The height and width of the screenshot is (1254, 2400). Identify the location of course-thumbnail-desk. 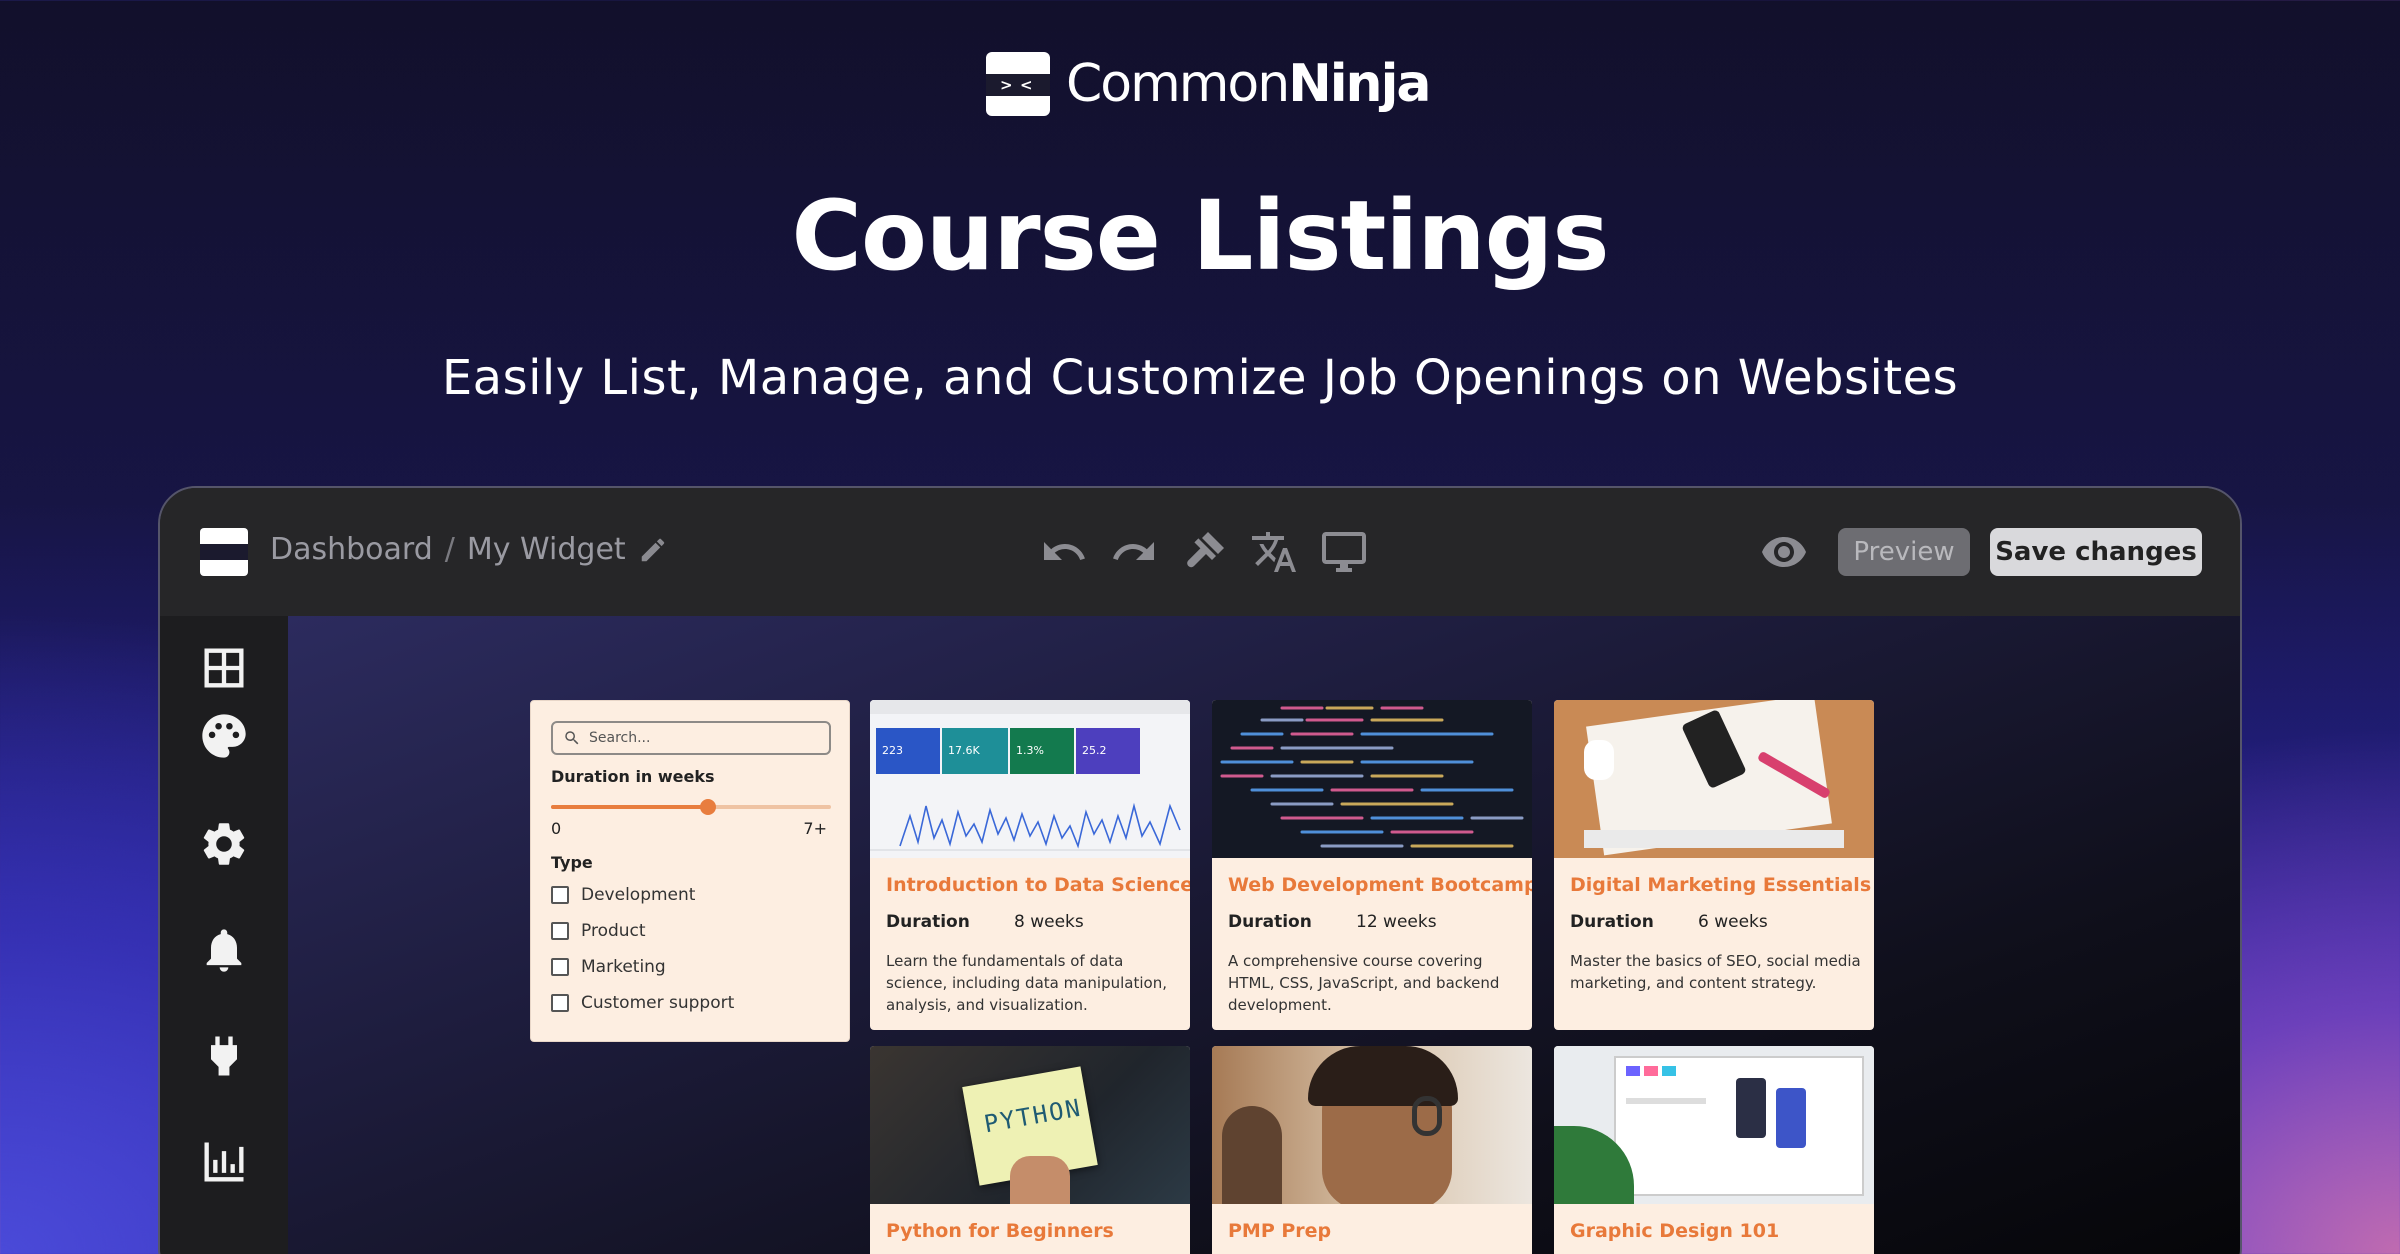
(1714, 779).